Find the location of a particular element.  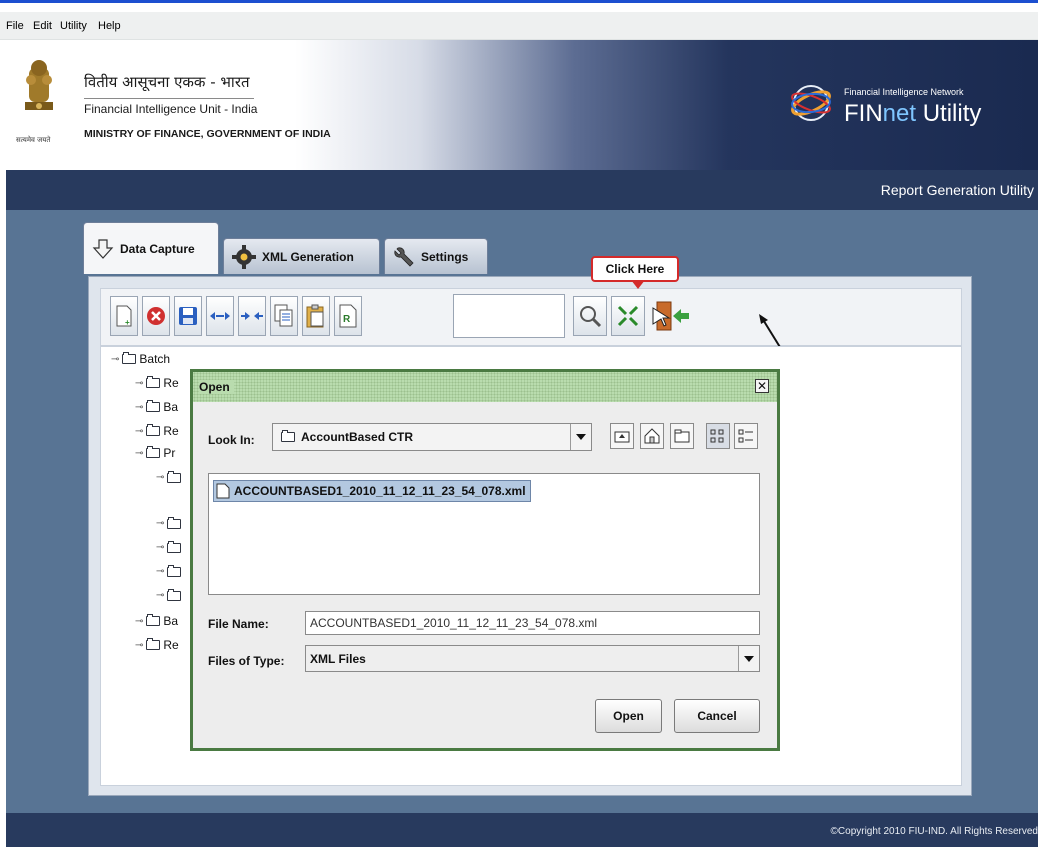

tree-node: ⊸ Pr is located at coordinates (155, 453).